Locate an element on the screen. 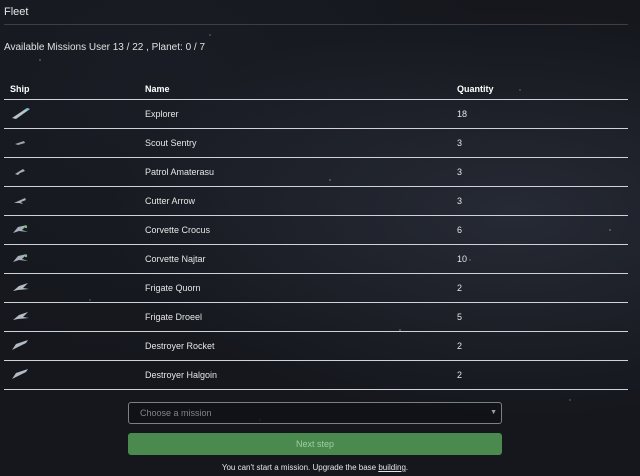 The height and width of the screenshot is (476, 640). table-row: Destroyer Rocket 2 is located at coordinates (316, 346).